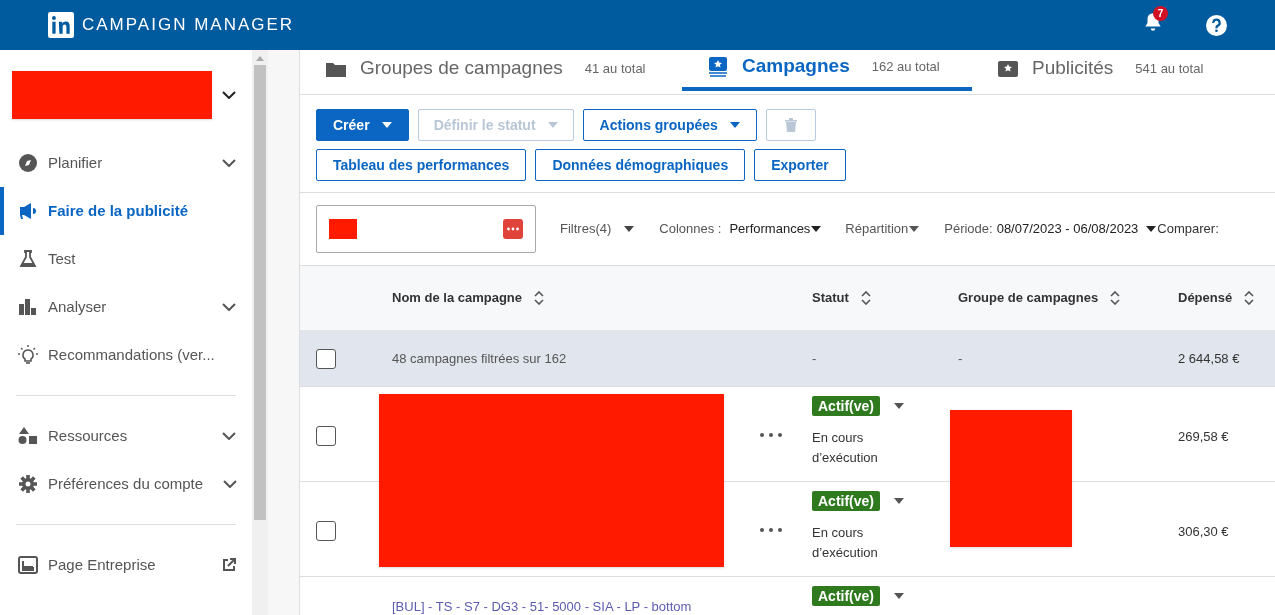 The height and width of the screenshot is (615, 1275). What do you see at coordinates (513, 229) in the screenshot?
I see `password-manager-icon` at bounding box center [513, 229].